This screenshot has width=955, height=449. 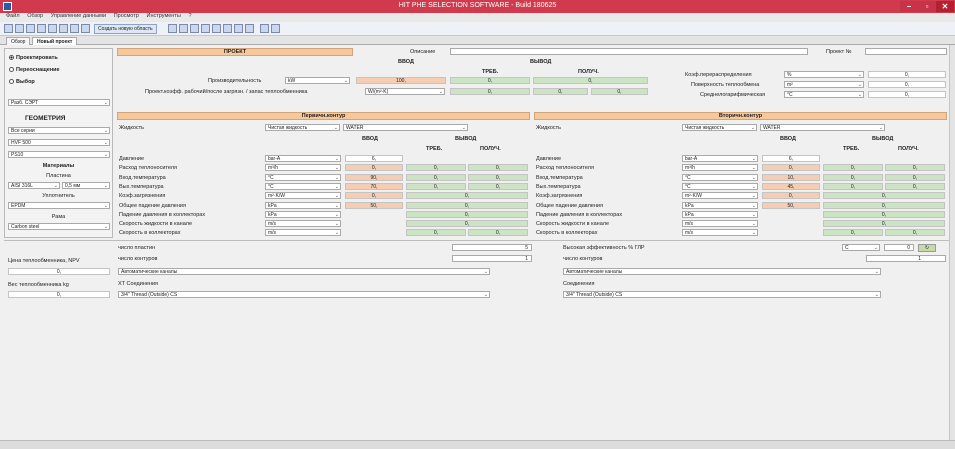 I want to click on primary-row-input: 6,, so click(x=374, y=158).